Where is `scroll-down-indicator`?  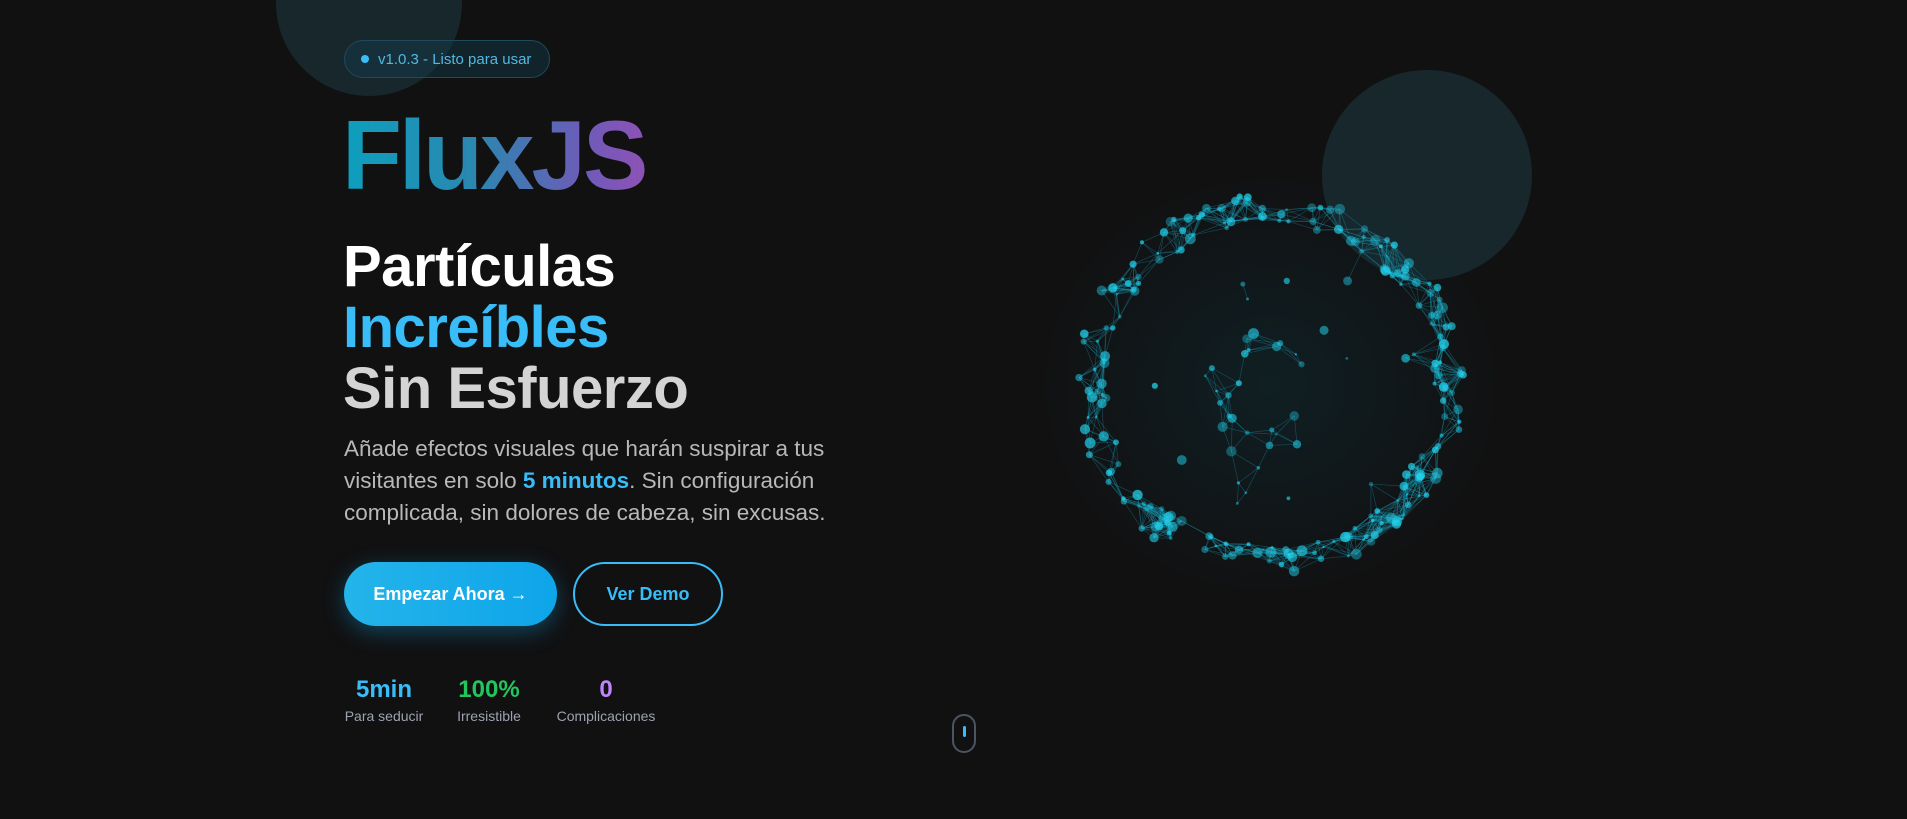 scroll-down-indicator is located at coordinates (964, 733).